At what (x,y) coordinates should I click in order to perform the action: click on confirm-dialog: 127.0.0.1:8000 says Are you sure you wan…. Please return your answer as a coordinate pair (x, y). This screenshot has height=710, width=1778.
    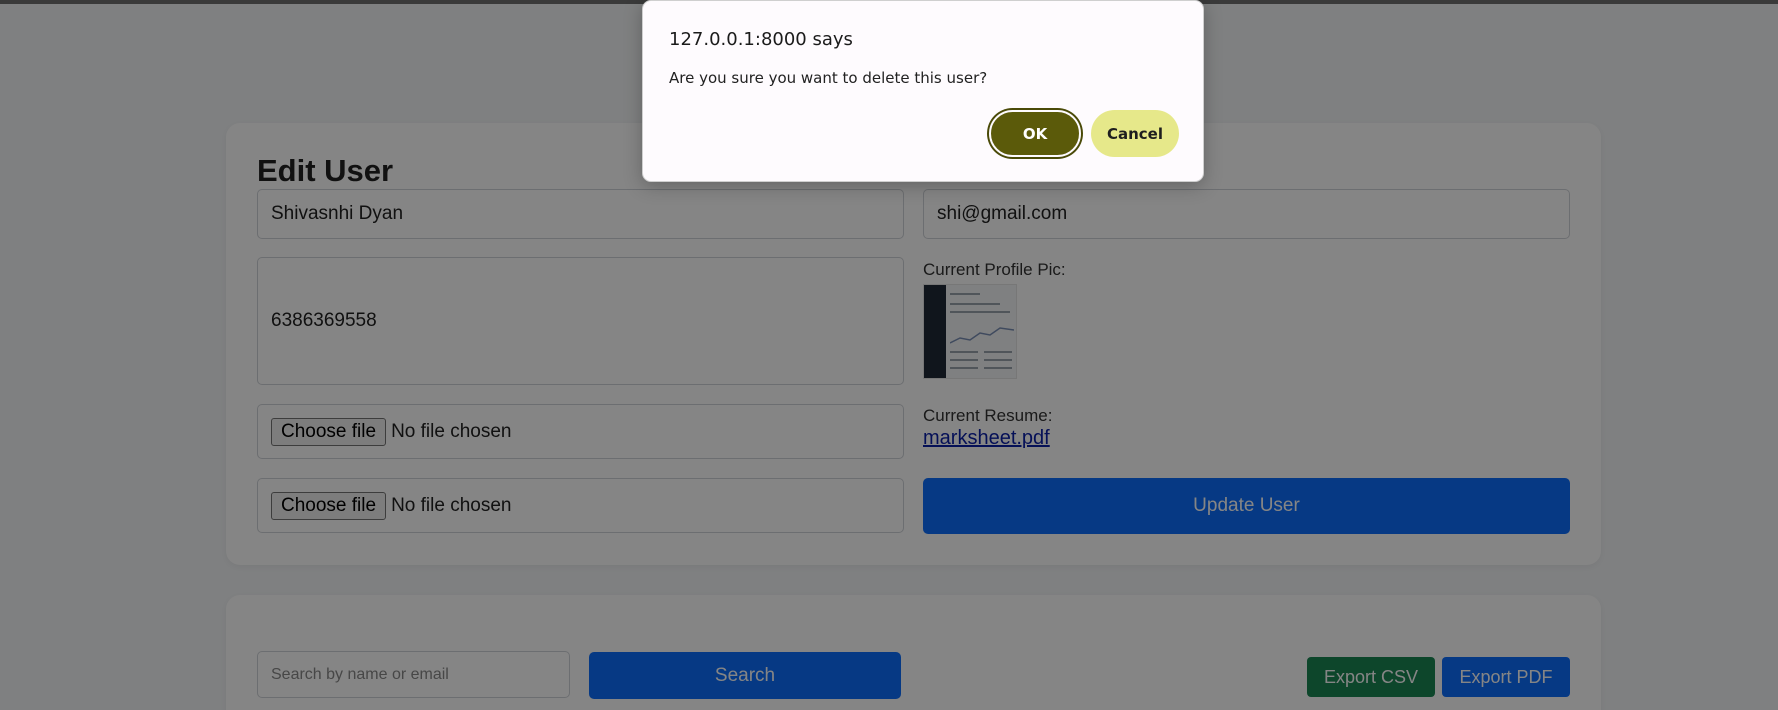
    Looking at the image, I should click on (923, 91).